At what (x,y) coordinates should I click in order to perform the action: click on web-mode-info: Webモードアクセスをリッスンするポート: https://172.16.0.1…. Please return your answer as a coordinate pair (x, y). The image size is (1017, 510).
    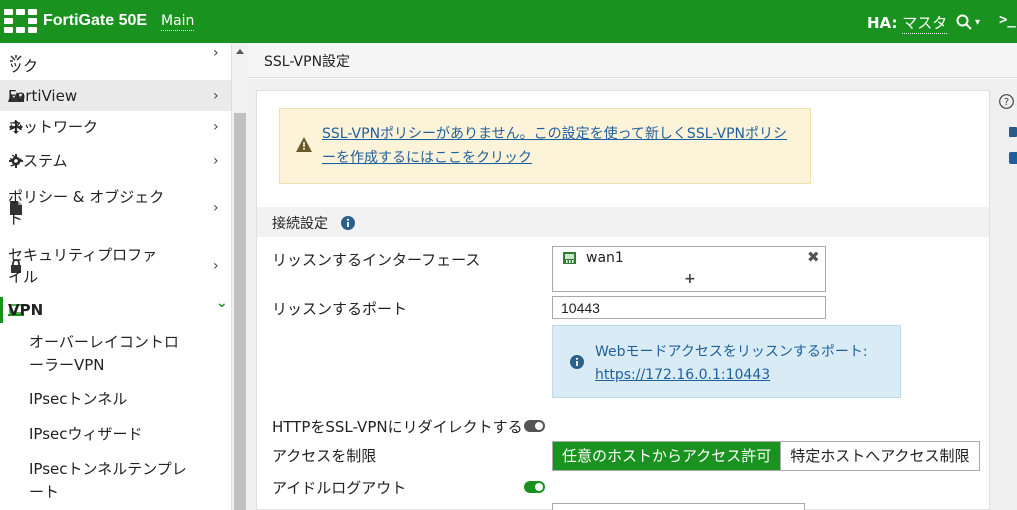
    Looking at the image, I should click on (731, 364).